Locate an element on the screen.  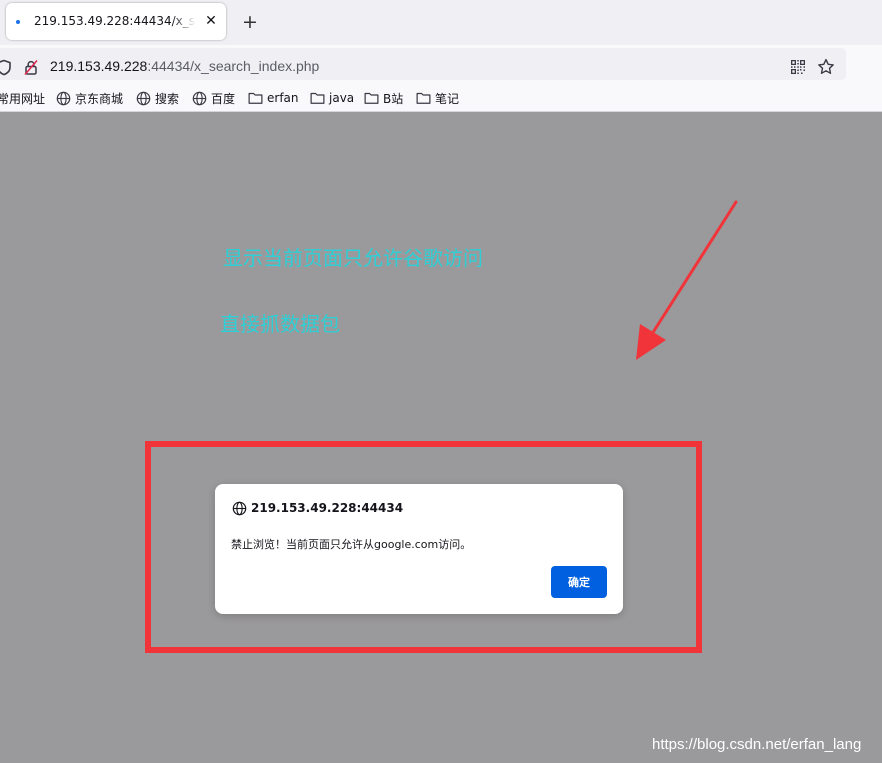
bookmarks-toolbar: 常用网址 京东商城 搜索 百度 erfan java B站 笔记 is located at coordinates (441, 97).